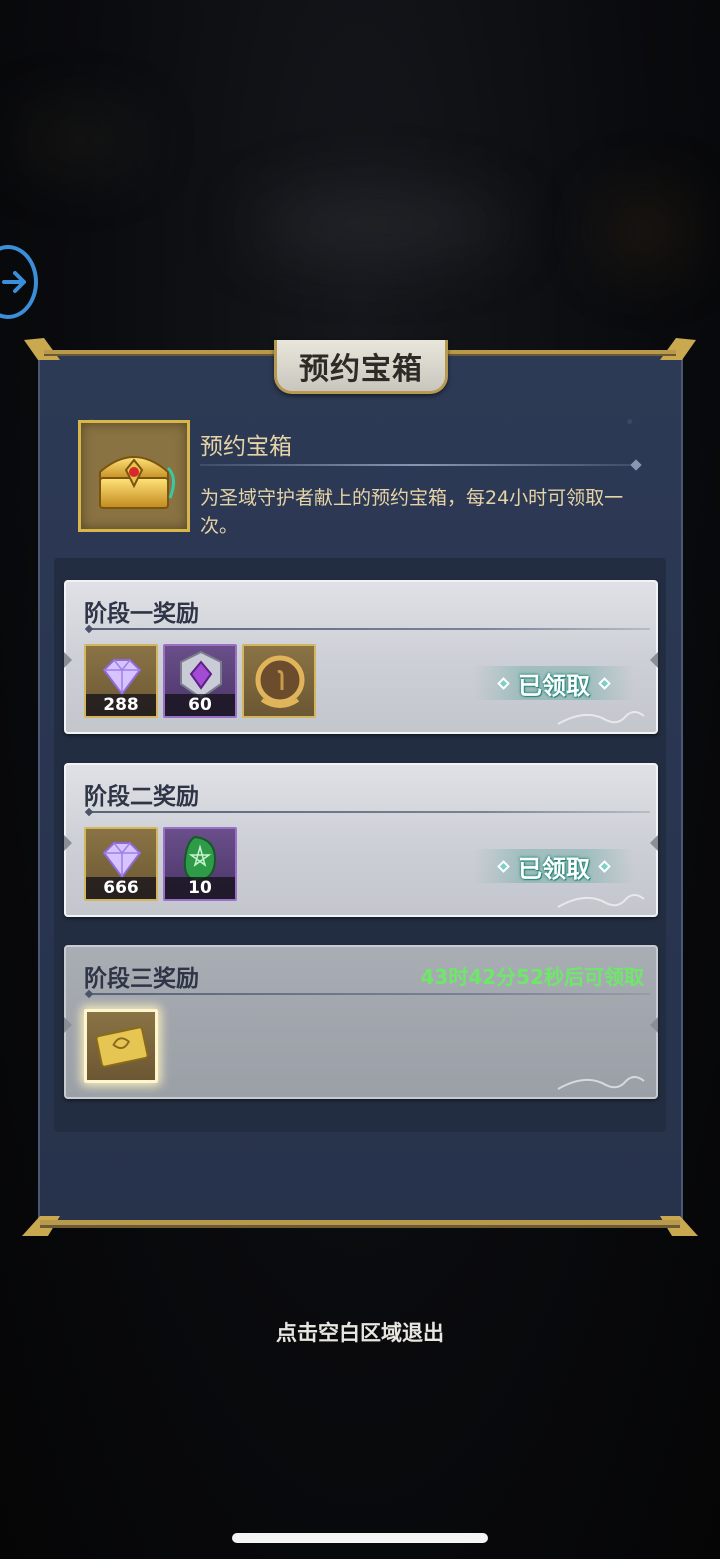  Describe the element at coordinates (121, 864) in the screenshot. I see `reward-item: 666` at that location.